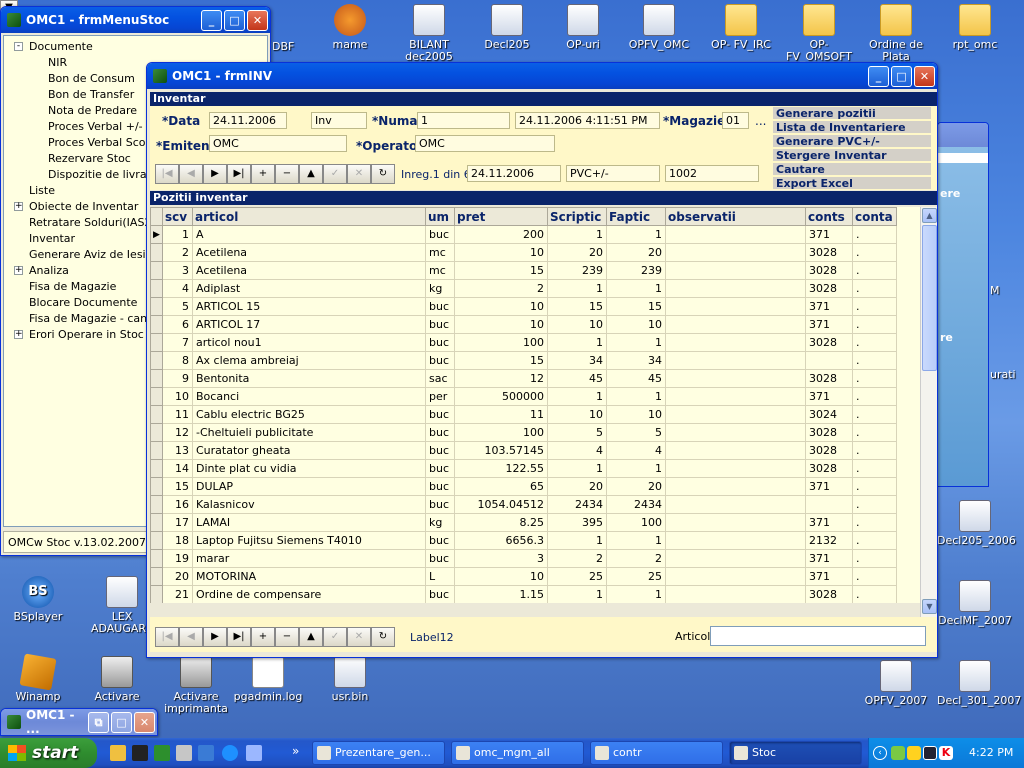 The height and width of the screenshot is (768, 1024). Describe the element at coordinates (429, 33) in the screenshot. I see `desktop-icon: BILANT dec2005` at that location.